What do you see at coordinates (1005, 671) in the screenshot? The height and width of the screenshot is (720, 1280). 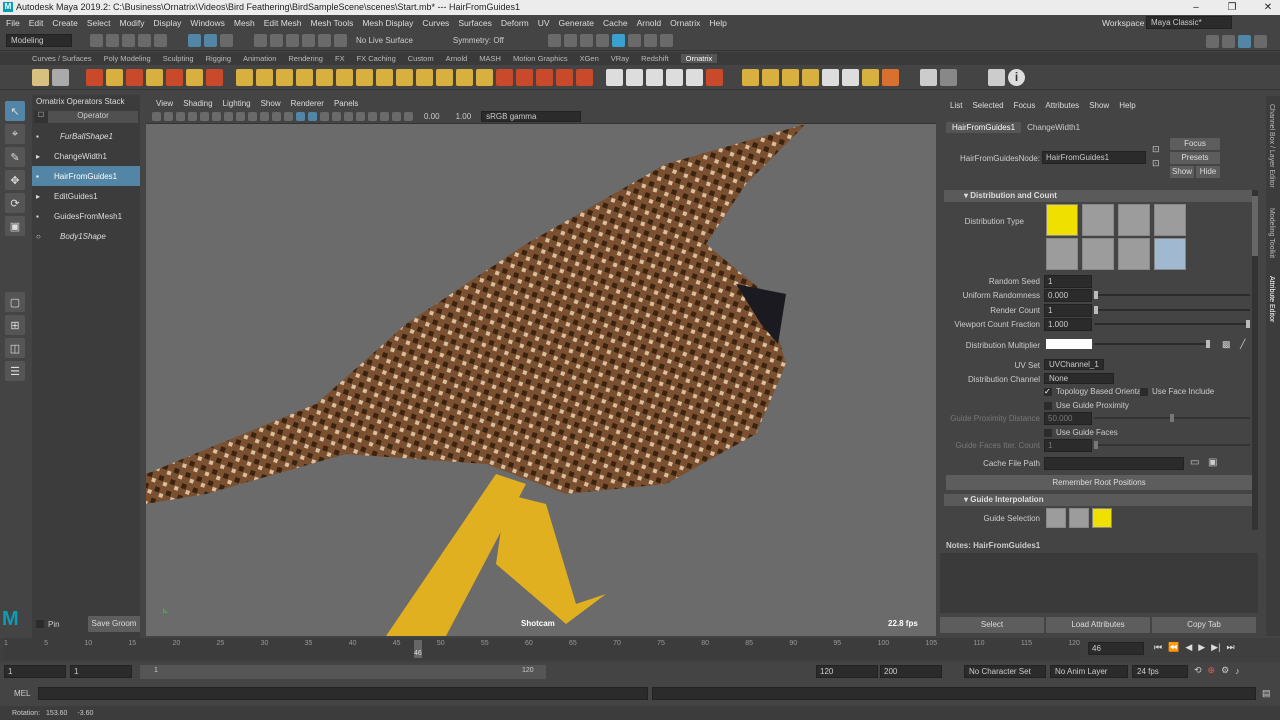 I see `character-set-dropdown: No Character Set` at bounding box center [1005, 671].